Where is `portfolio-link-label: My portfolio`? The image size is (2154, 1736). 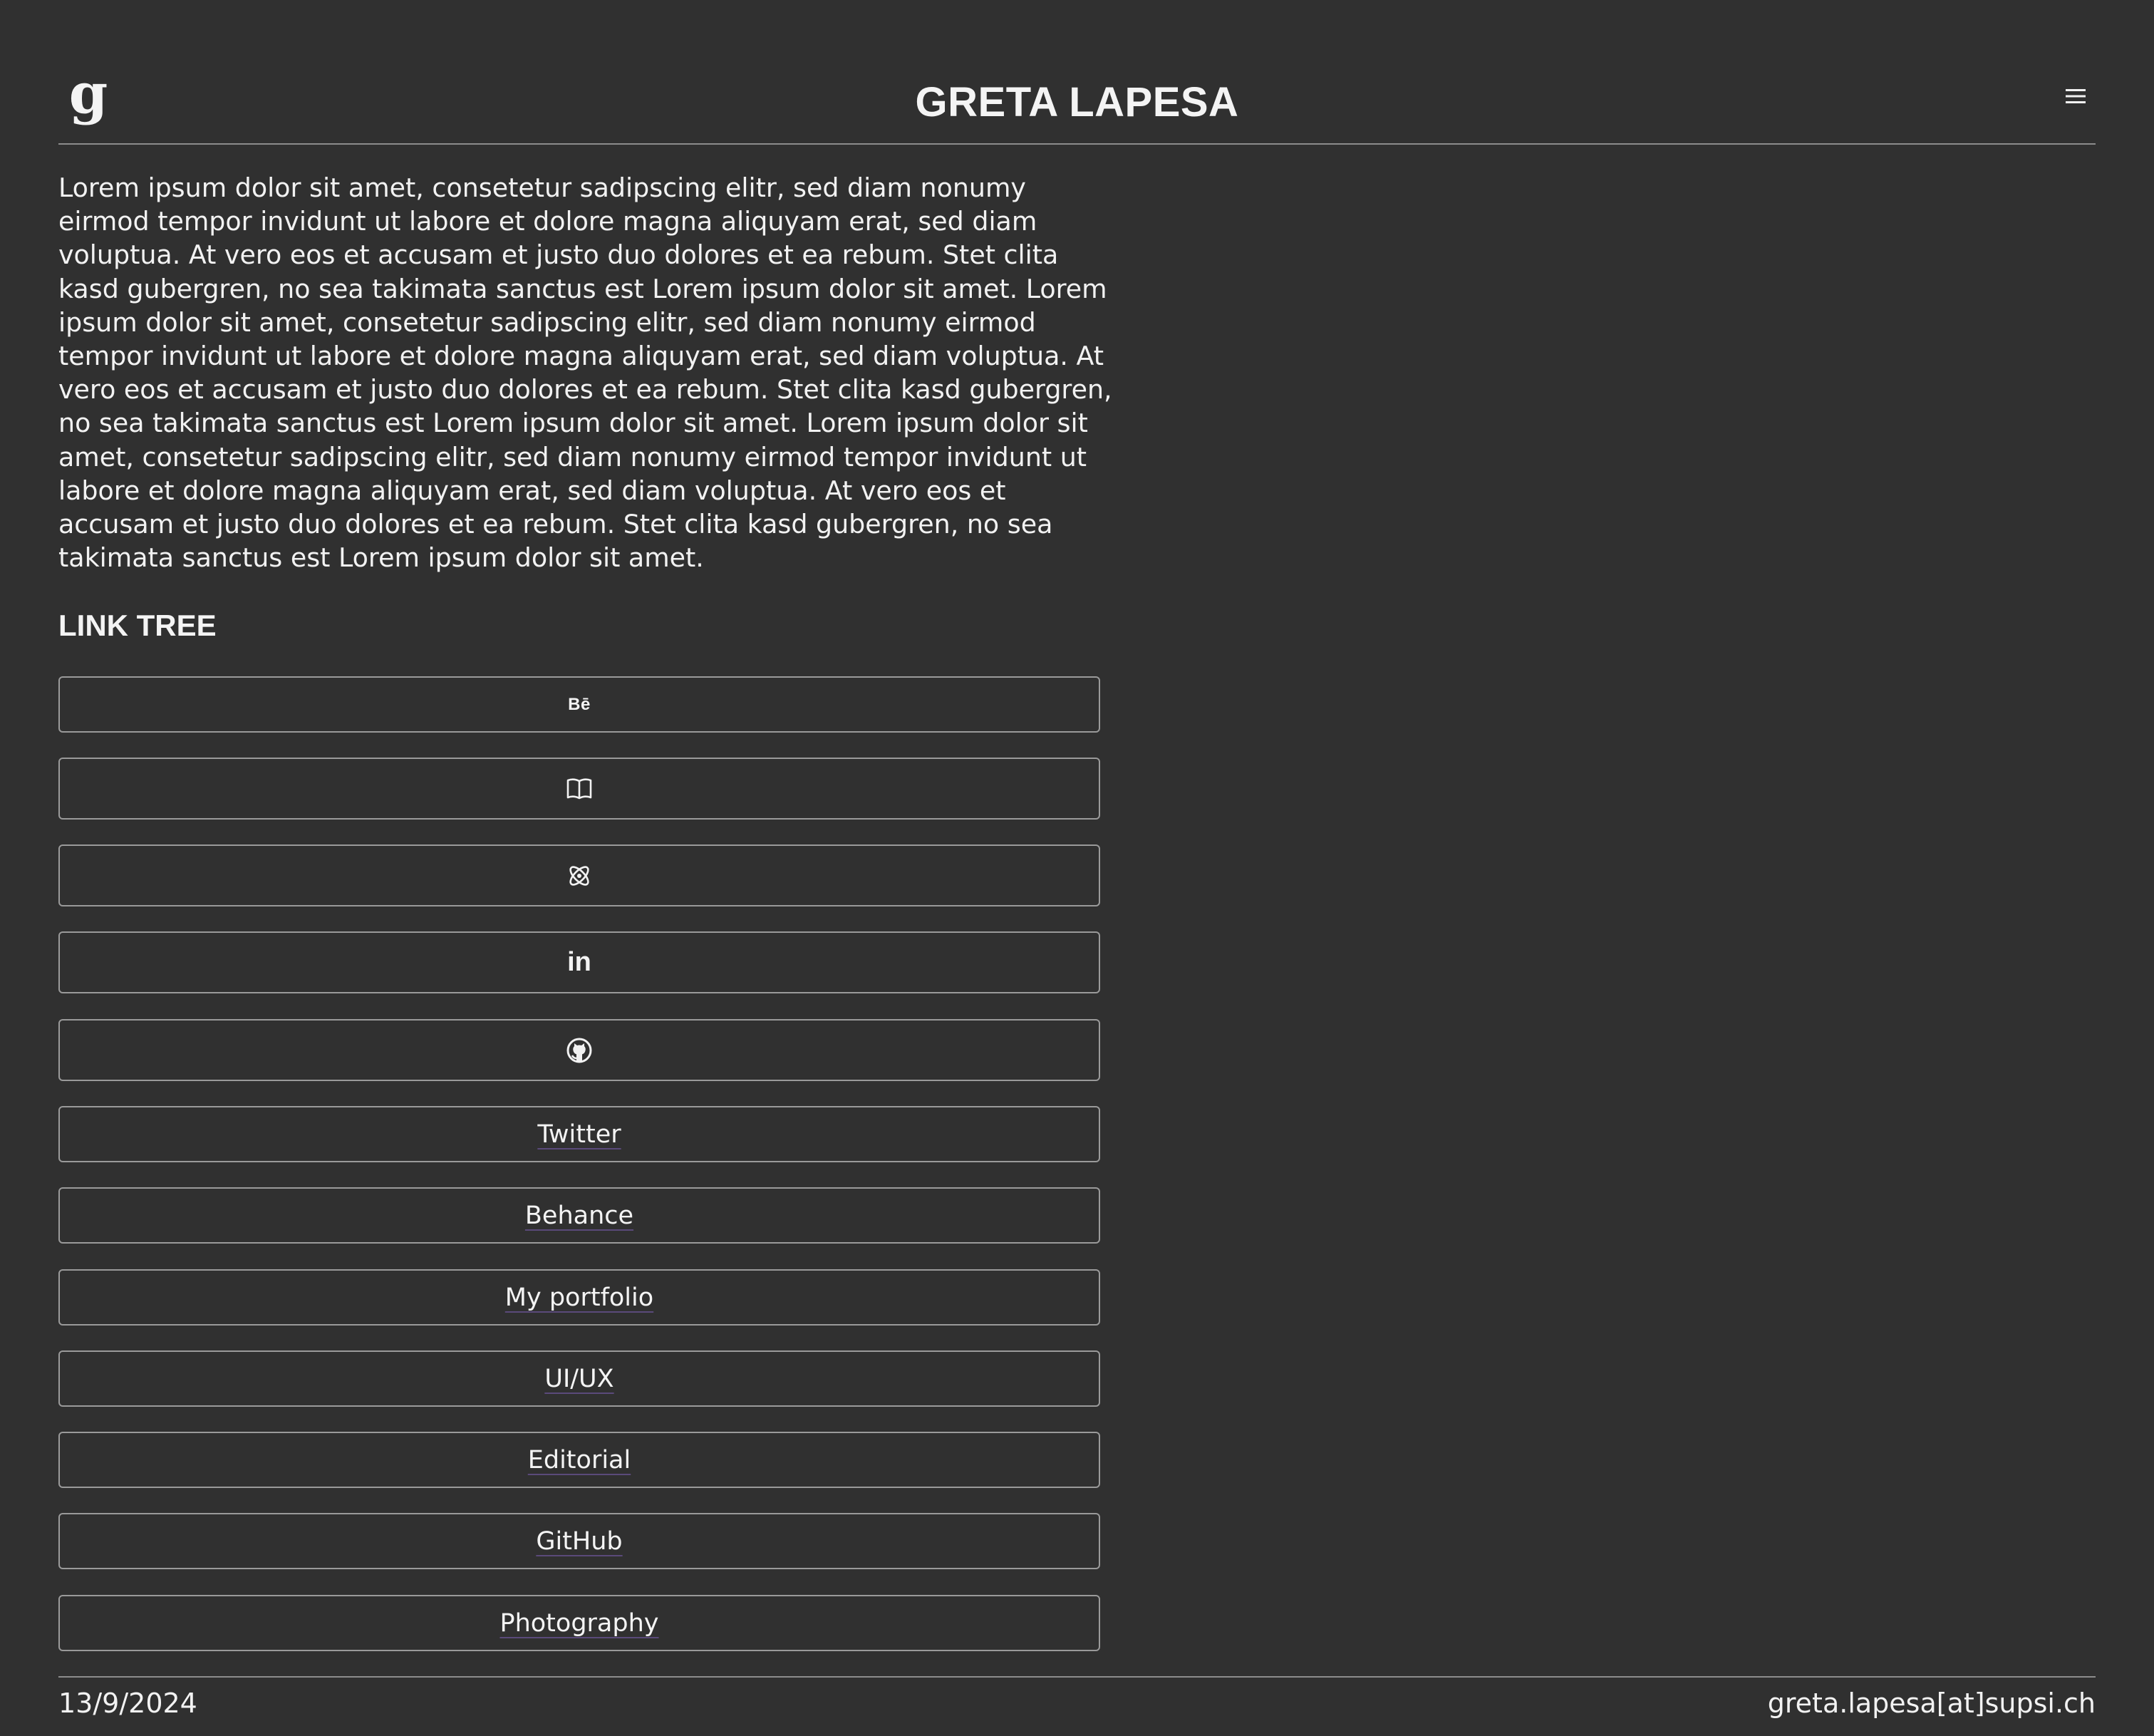
portfolio-link-label: My portfolio is located at coordinates (579, 1297).